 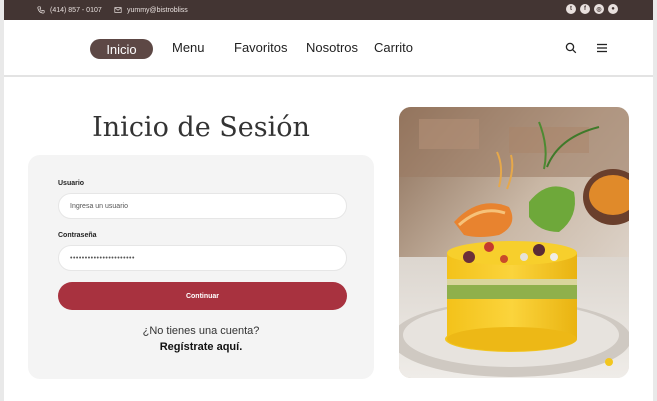 What do you see at coordinates (41, 10) in the screenshot?
I see `phone-icon` at bounding box center [41, 10].